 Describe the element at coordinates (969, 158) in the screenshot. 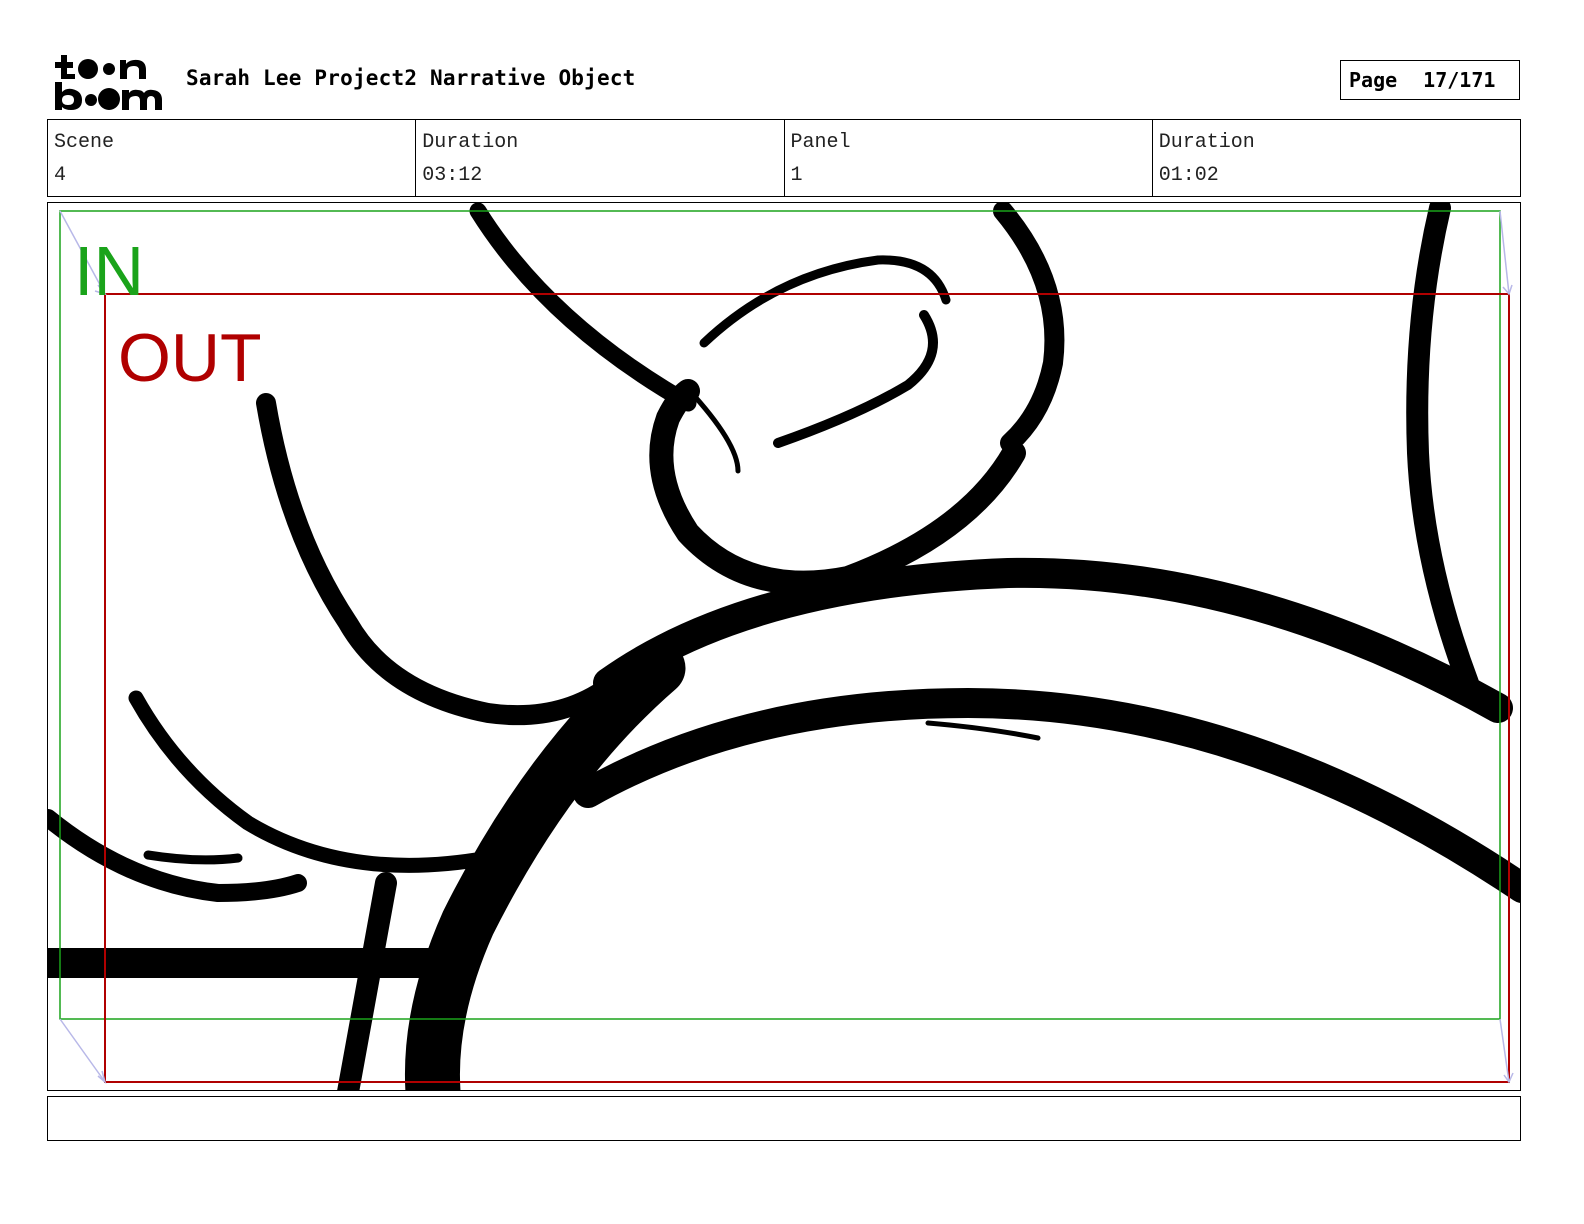

I see `panel-cell: Panel 1` at that location.